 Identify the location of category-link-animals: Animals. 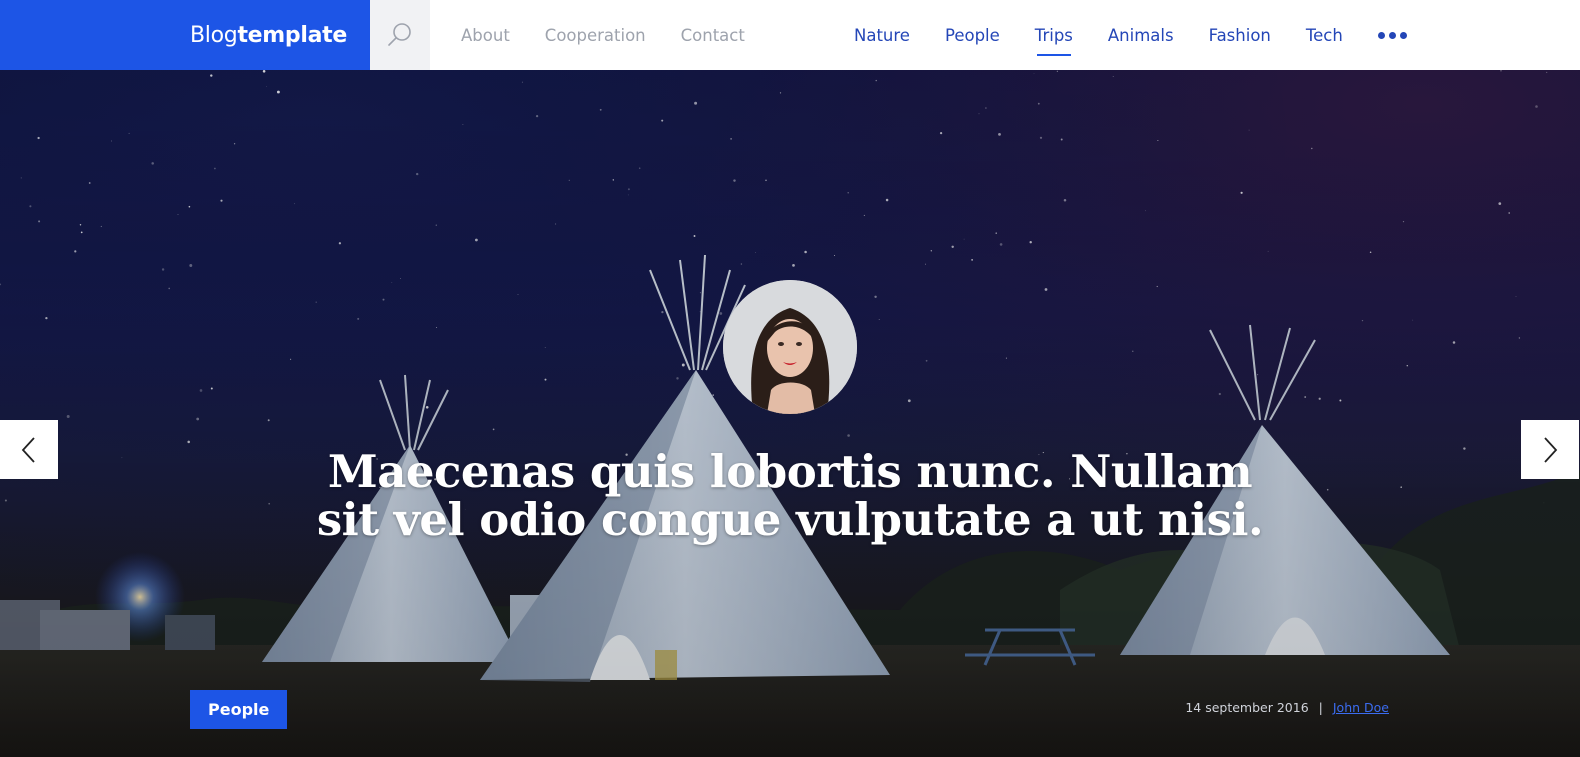
(1141, 35).